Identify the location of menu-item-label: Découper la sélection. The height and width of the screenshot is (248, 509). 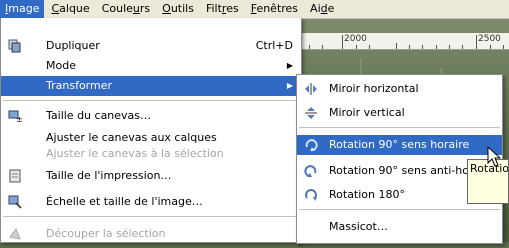
(106, 233).